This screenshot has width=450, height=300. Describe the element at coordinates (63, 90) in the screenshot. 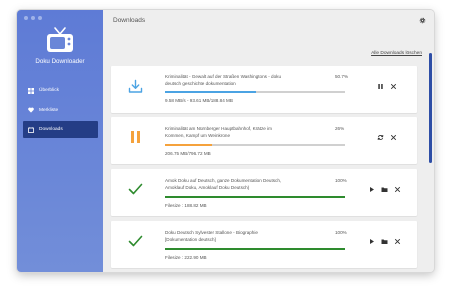

I see `sidebar-item-overview: Überblick` at that location.